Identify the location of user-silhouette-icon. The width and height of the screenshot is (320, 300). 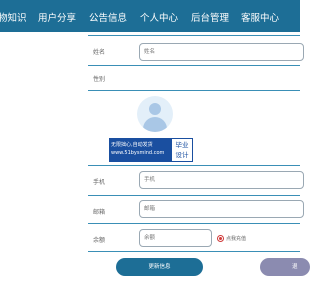
(155, 109).